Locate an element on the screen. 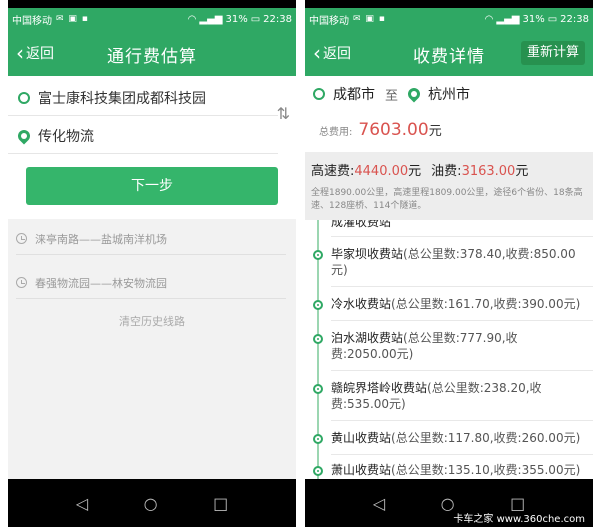  station-item: 冷水收费站(总公里数:161.70,收费:390.00元) is located at coordinates (447, 304).